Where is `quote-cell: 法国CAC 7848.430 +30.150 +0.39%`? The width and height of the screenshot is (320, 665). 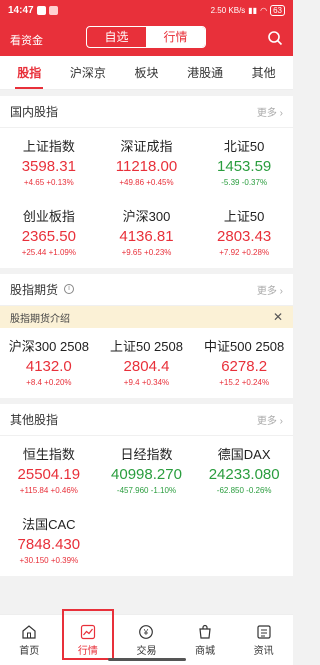 quote-cell: 法国CAC 7848.430 +30.150 +0.39% is located at coordinates (49, 541).